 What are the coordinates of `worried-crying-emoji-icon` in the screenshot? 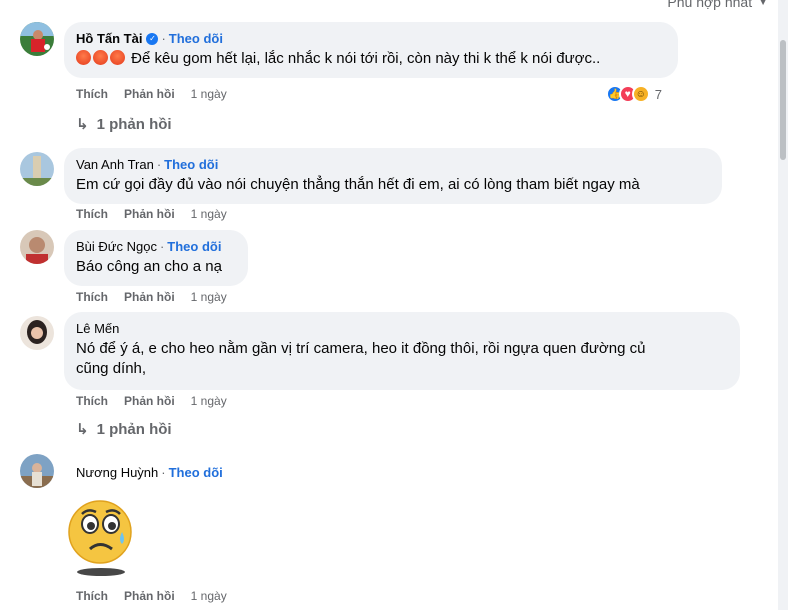 It's located at (100, 538).